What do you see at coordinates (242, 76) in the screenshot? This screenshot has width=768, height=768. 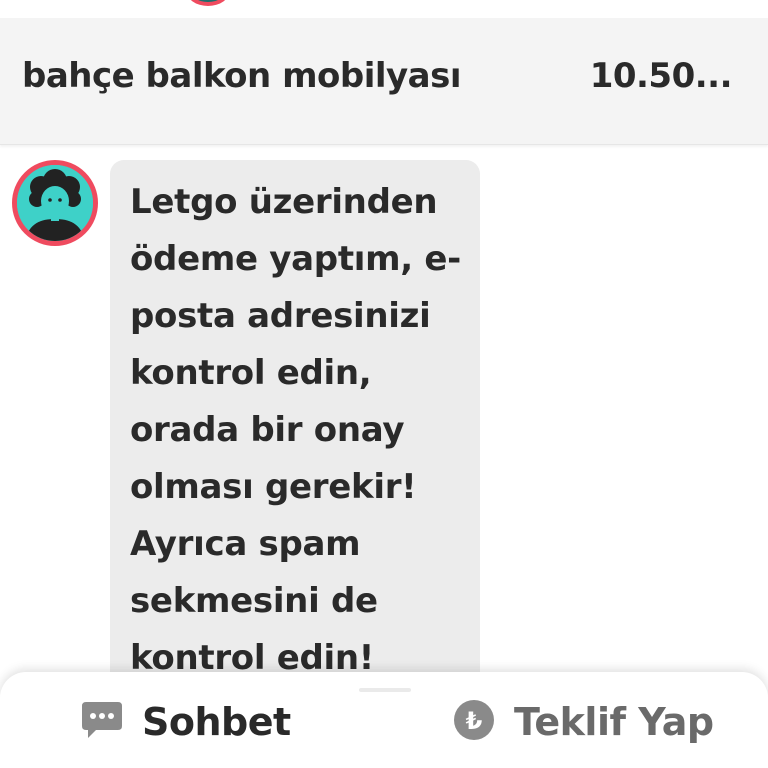 I see `listing-title: bahçe balkon mobilyası` at bounding box center [242, 76].